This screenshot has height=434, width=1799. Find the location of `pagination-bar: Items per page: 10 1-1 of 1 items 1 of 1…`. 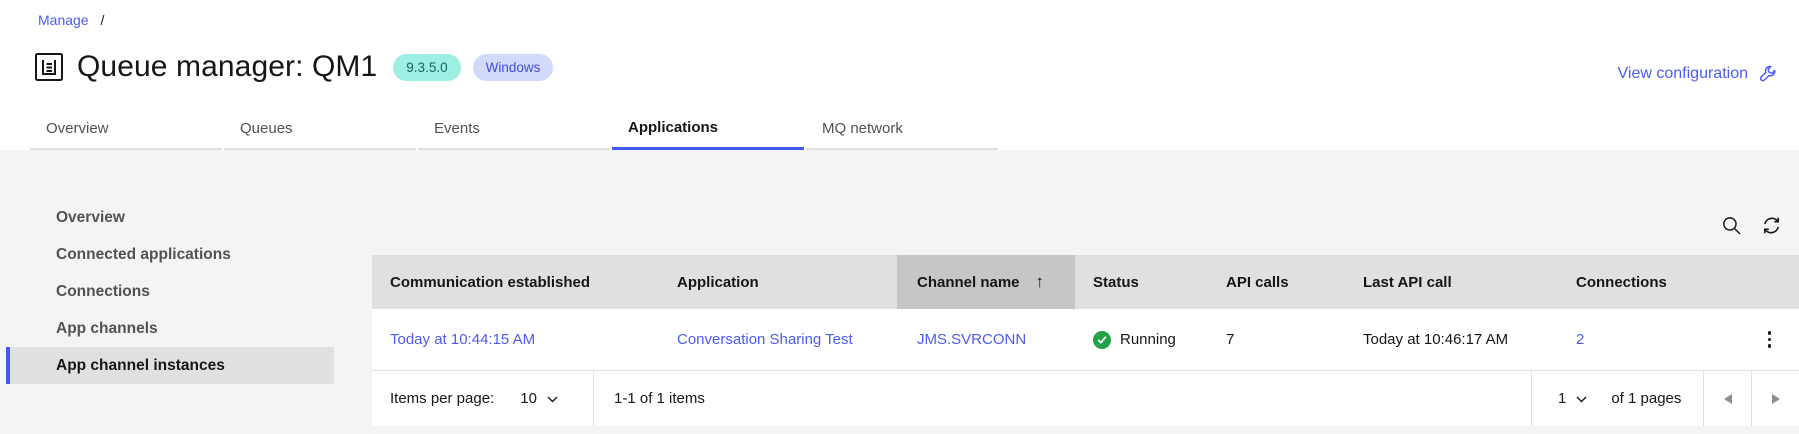

pagination-bar: Items per page: 10 1-1 of 1 items 1 of 1… is located at coordinates (1085, 398).